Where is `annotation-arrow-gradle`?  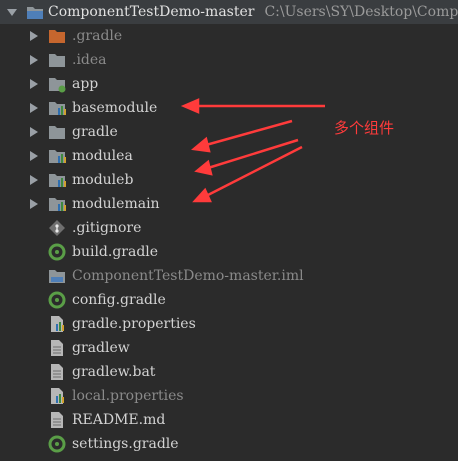 annotation-arrow-gradle is located at coordinates (249, 133).